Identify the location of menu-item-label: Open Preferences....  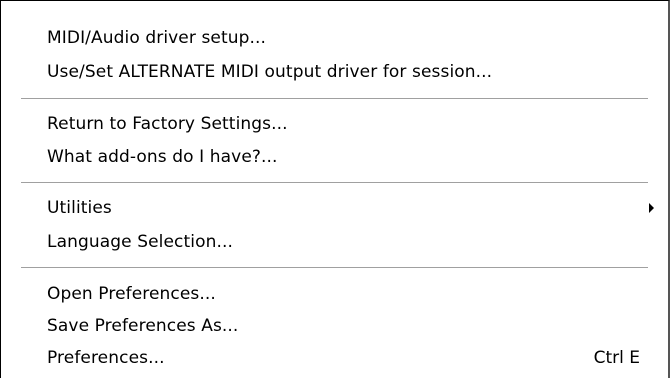
(131, 294).